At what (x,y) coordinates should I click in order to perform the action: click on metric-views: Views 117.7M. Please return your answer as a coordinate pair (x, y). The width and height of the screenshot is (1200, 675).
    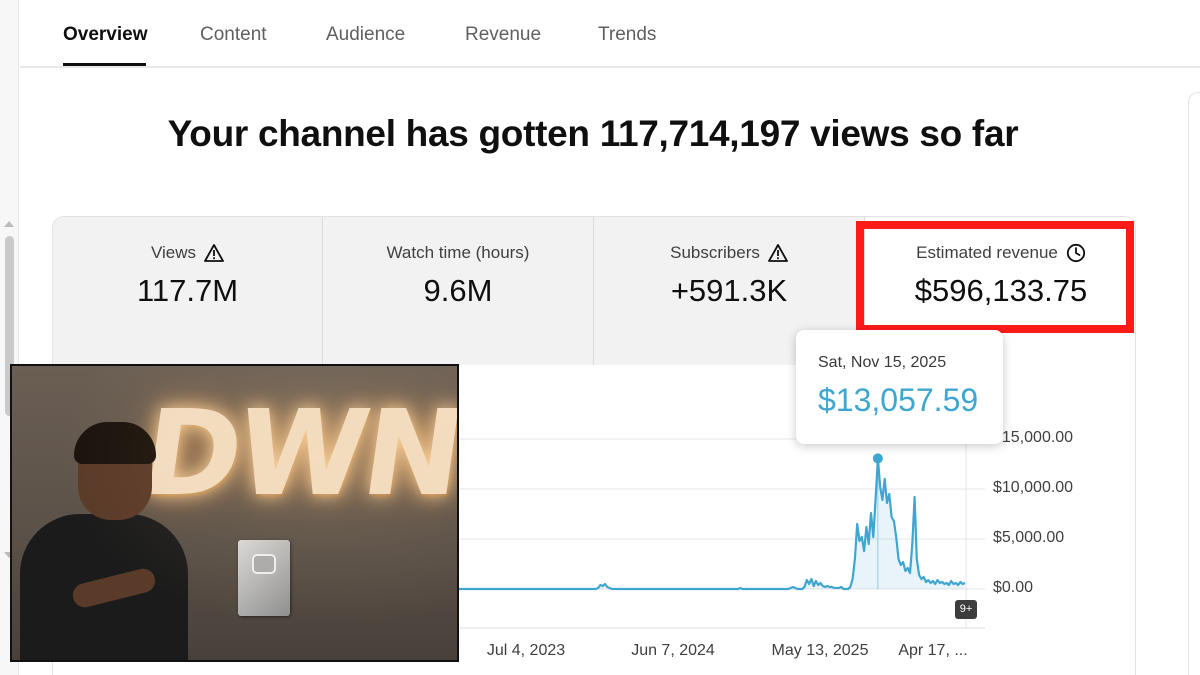
    Looking at the image, I should click on (188, 291).